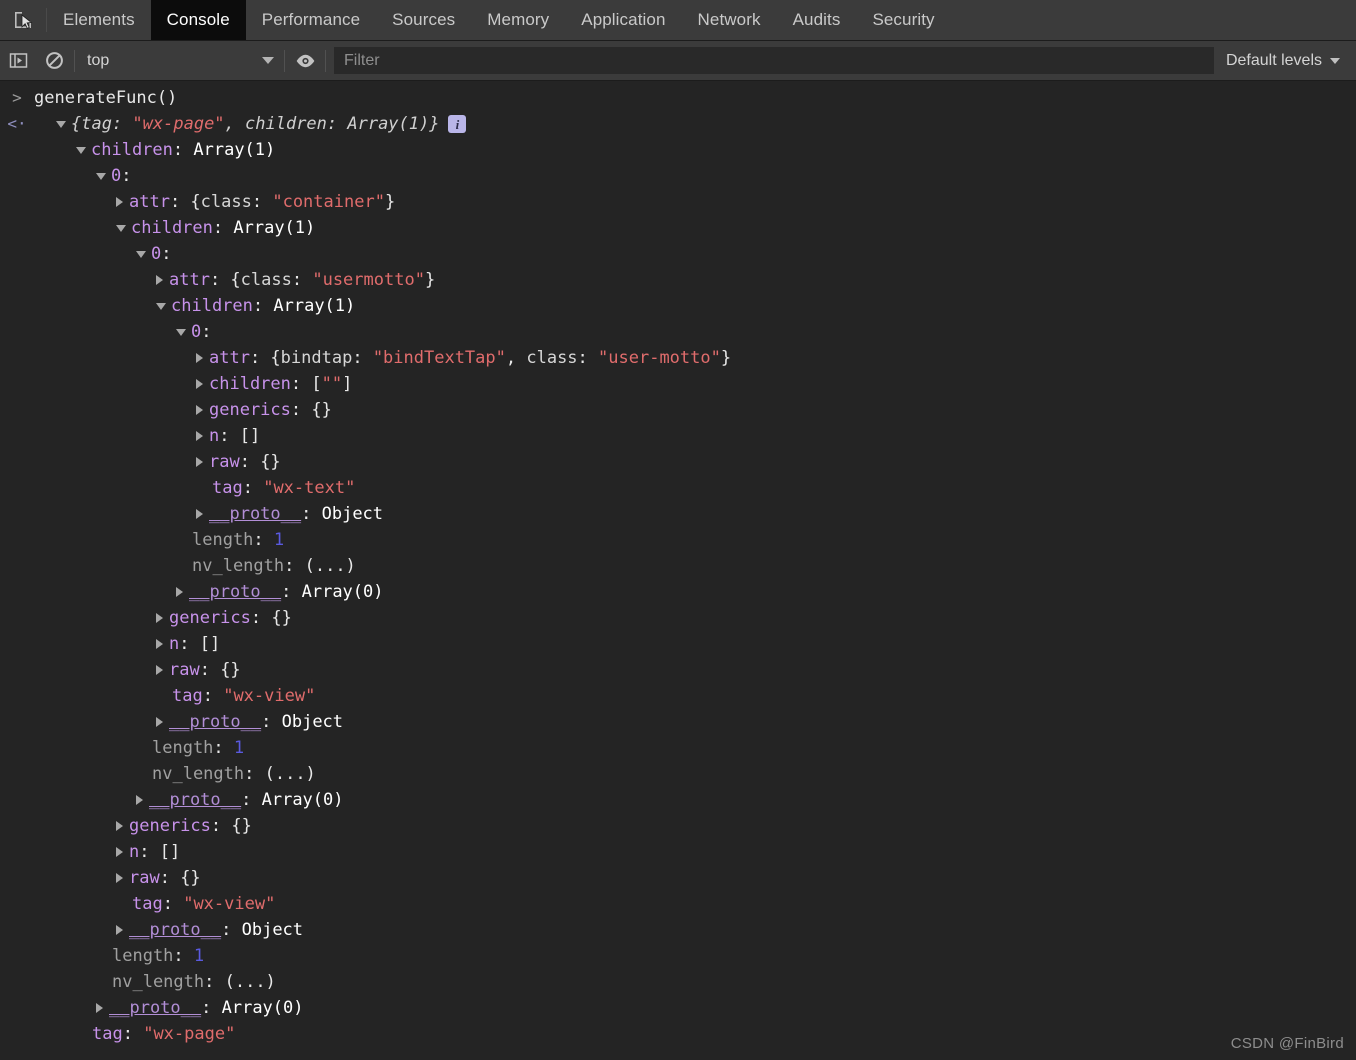  I want to click on tab-security: Security, so click(903, 20).